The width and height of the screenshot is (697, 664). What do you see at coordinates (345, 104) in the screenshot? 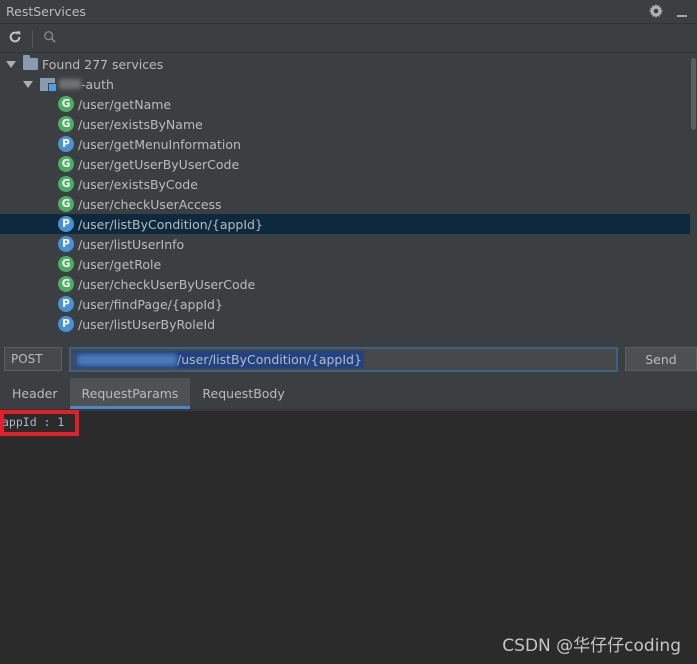
I see `service-item: G/user/getName` at bounding box center [345, 104].